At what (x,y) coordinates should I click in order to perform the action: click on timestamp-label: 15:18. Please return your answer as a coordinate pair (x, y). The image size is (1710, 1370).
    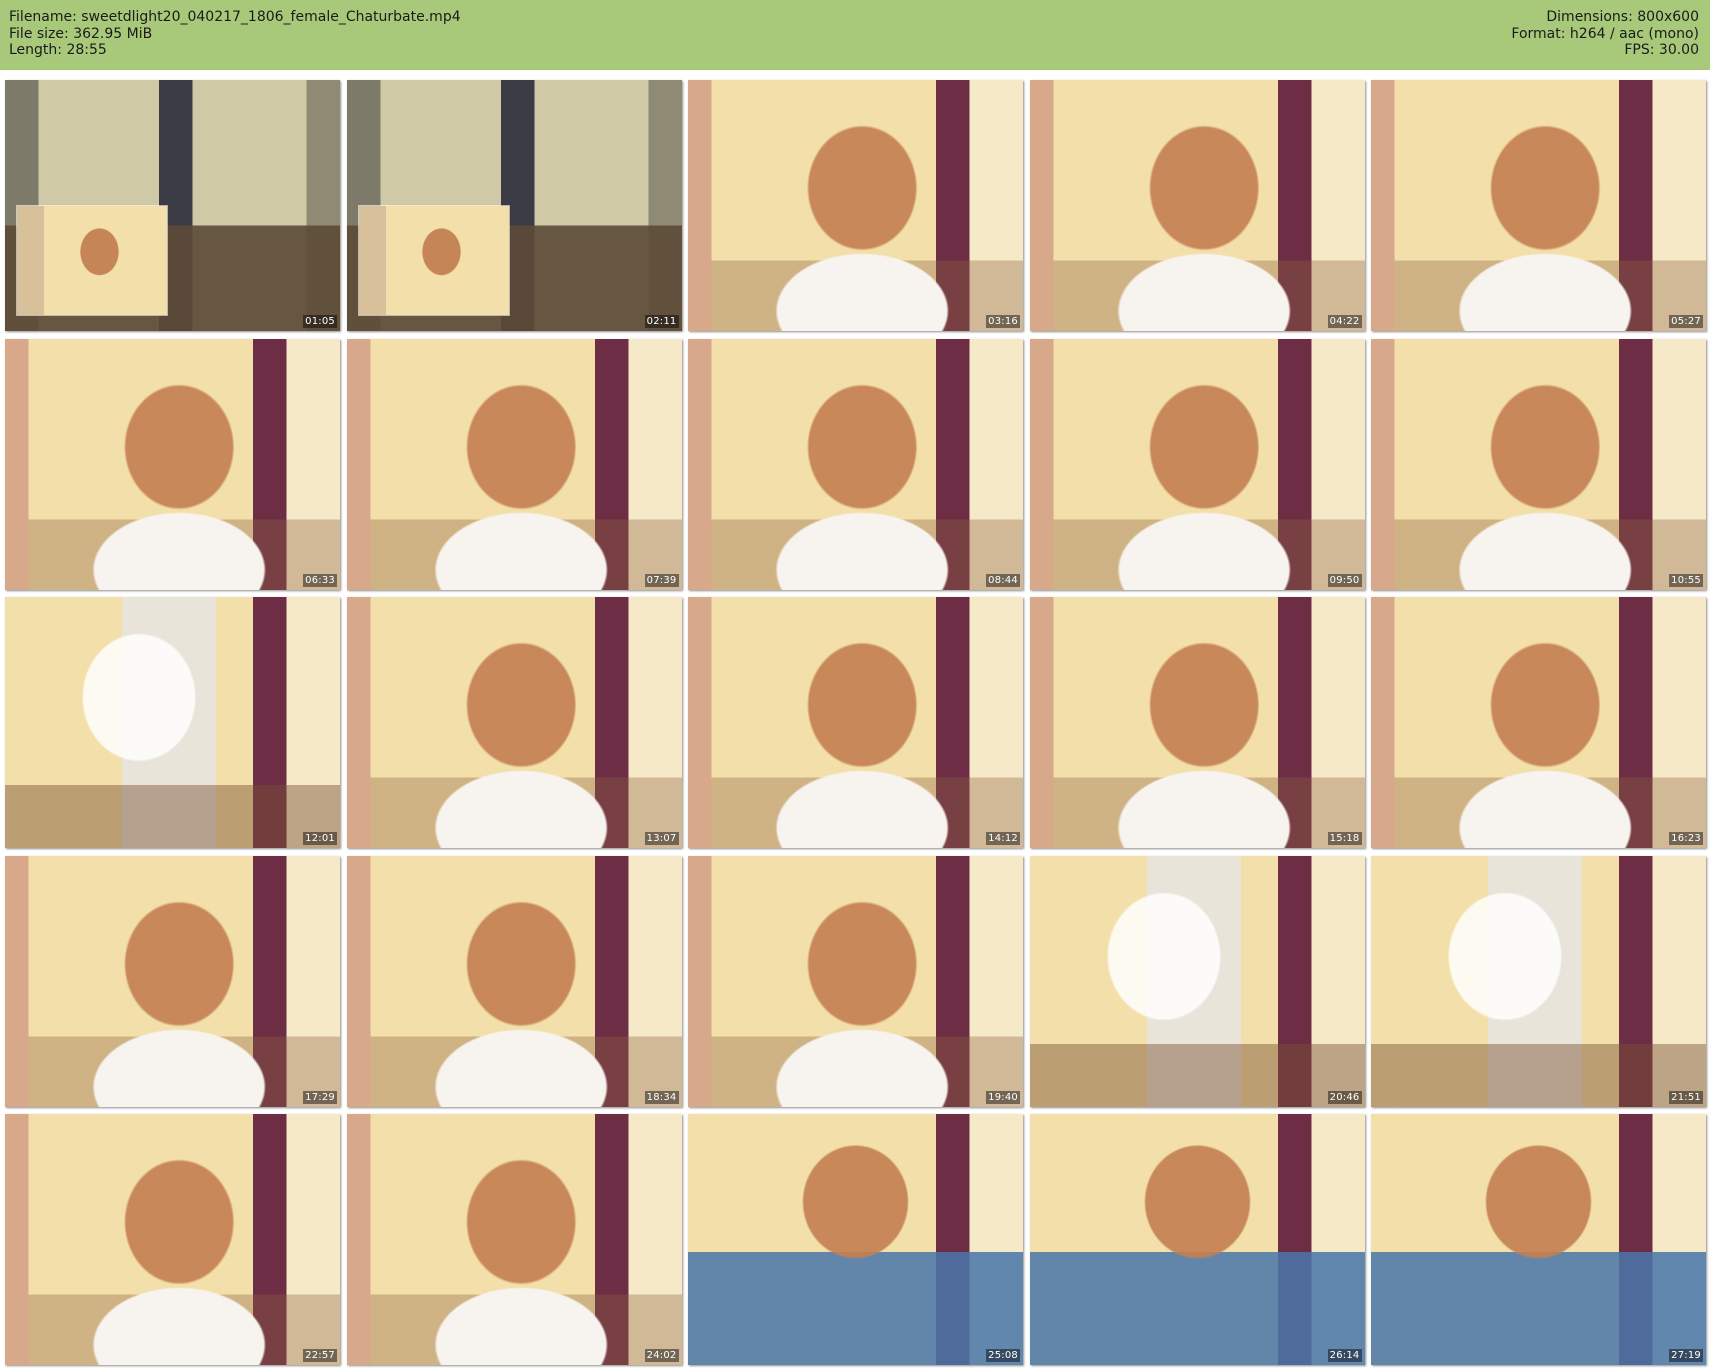
    Looking at the image, I should click on (1344, 838).